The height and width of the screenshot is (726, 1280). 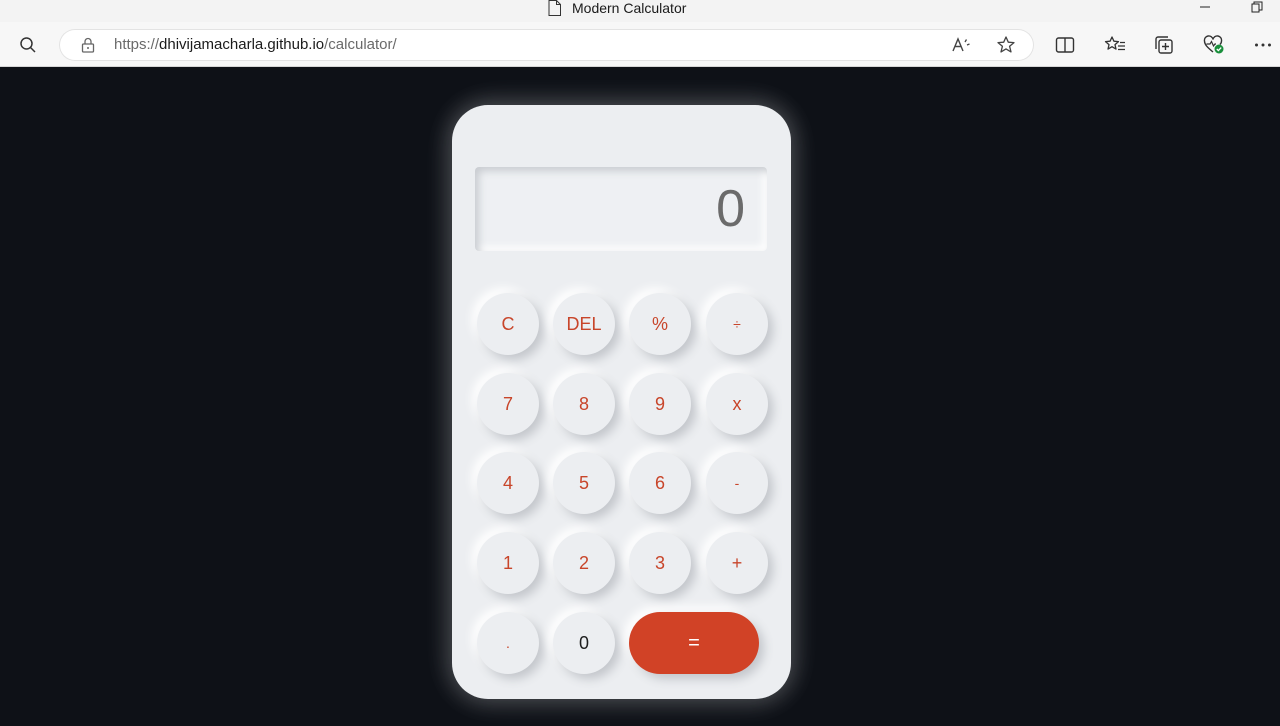 What do you see at coordinates (508, 483) in the screenshot?
I see `digit-4-button: 4` at bounding box center [508, 483].